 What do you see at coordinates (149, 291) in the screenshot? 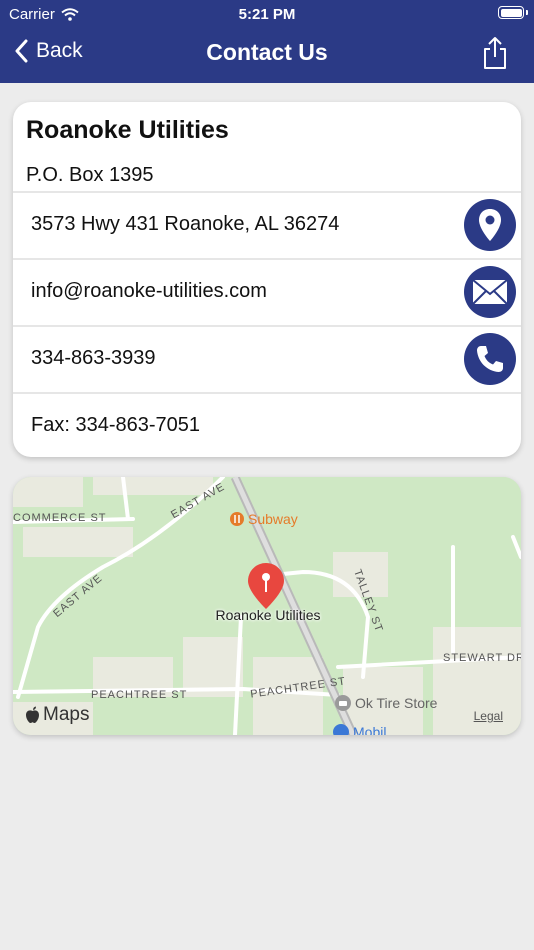
I see `email-text: info@roanoke-utilities.com` at bounding box center [149, 291].